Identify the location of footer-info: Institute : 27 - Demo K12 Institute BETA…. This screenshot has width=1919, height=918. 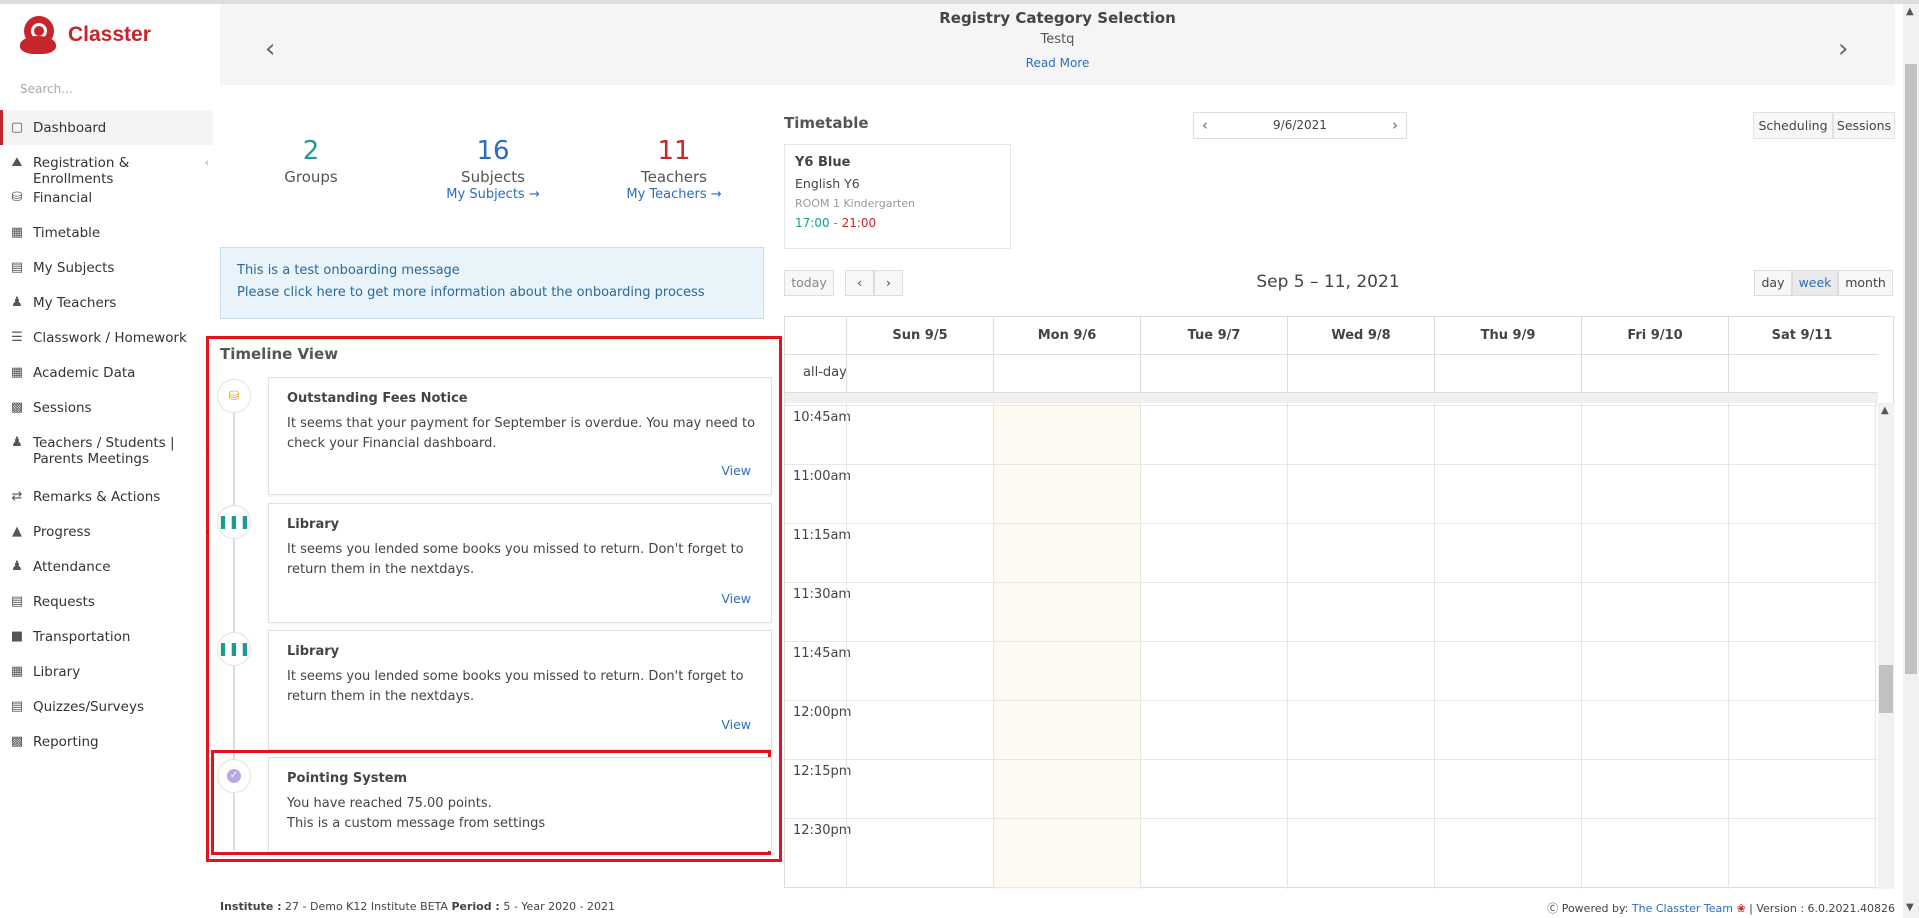
(417, 906).